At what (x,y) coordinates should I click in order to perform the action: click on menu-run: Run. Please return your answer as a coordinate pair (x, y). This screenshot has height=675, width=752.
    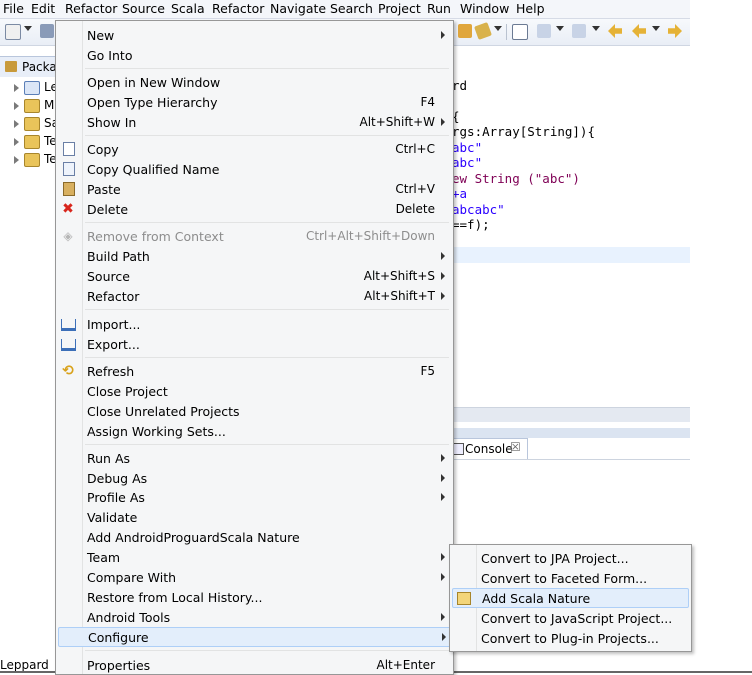
    Looking at the image, I should click on (439, 8).